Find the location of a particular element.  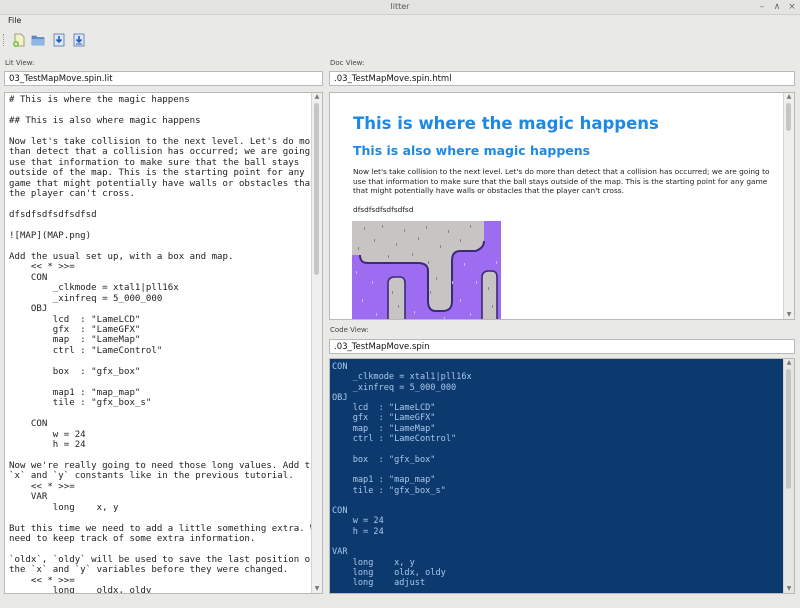

horizontal-splitter is located at coordinates (562, 323).